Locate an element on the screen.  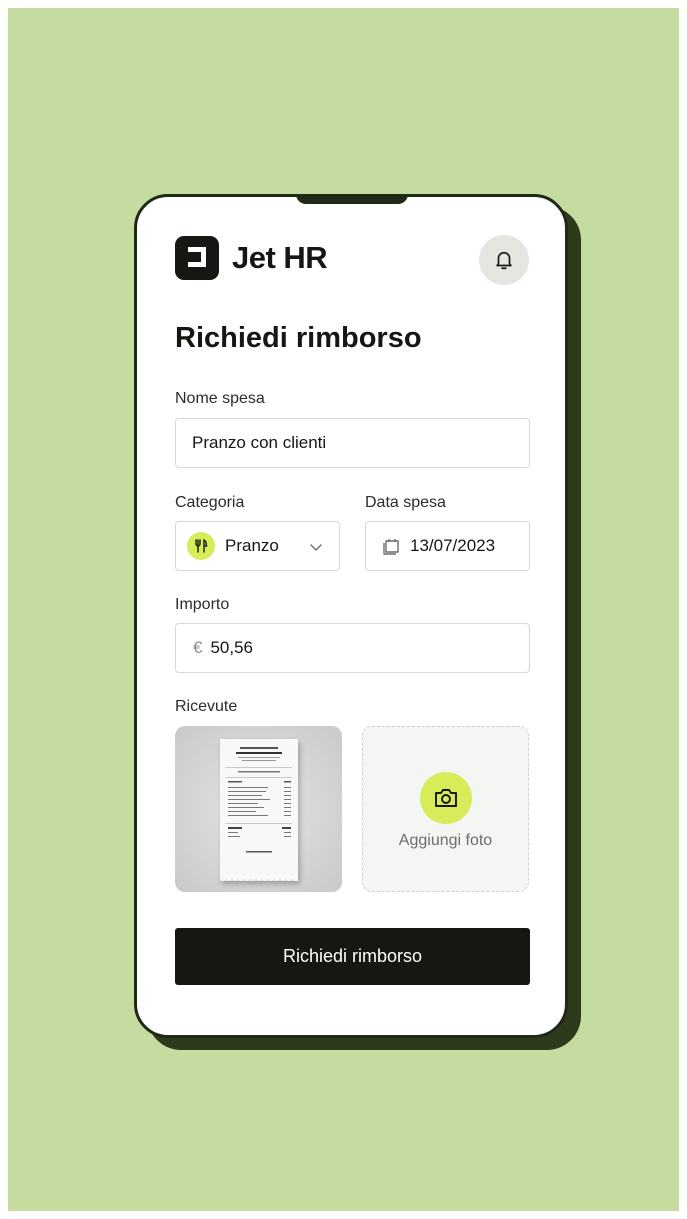
amount-input is located at coordinates (369, 648).